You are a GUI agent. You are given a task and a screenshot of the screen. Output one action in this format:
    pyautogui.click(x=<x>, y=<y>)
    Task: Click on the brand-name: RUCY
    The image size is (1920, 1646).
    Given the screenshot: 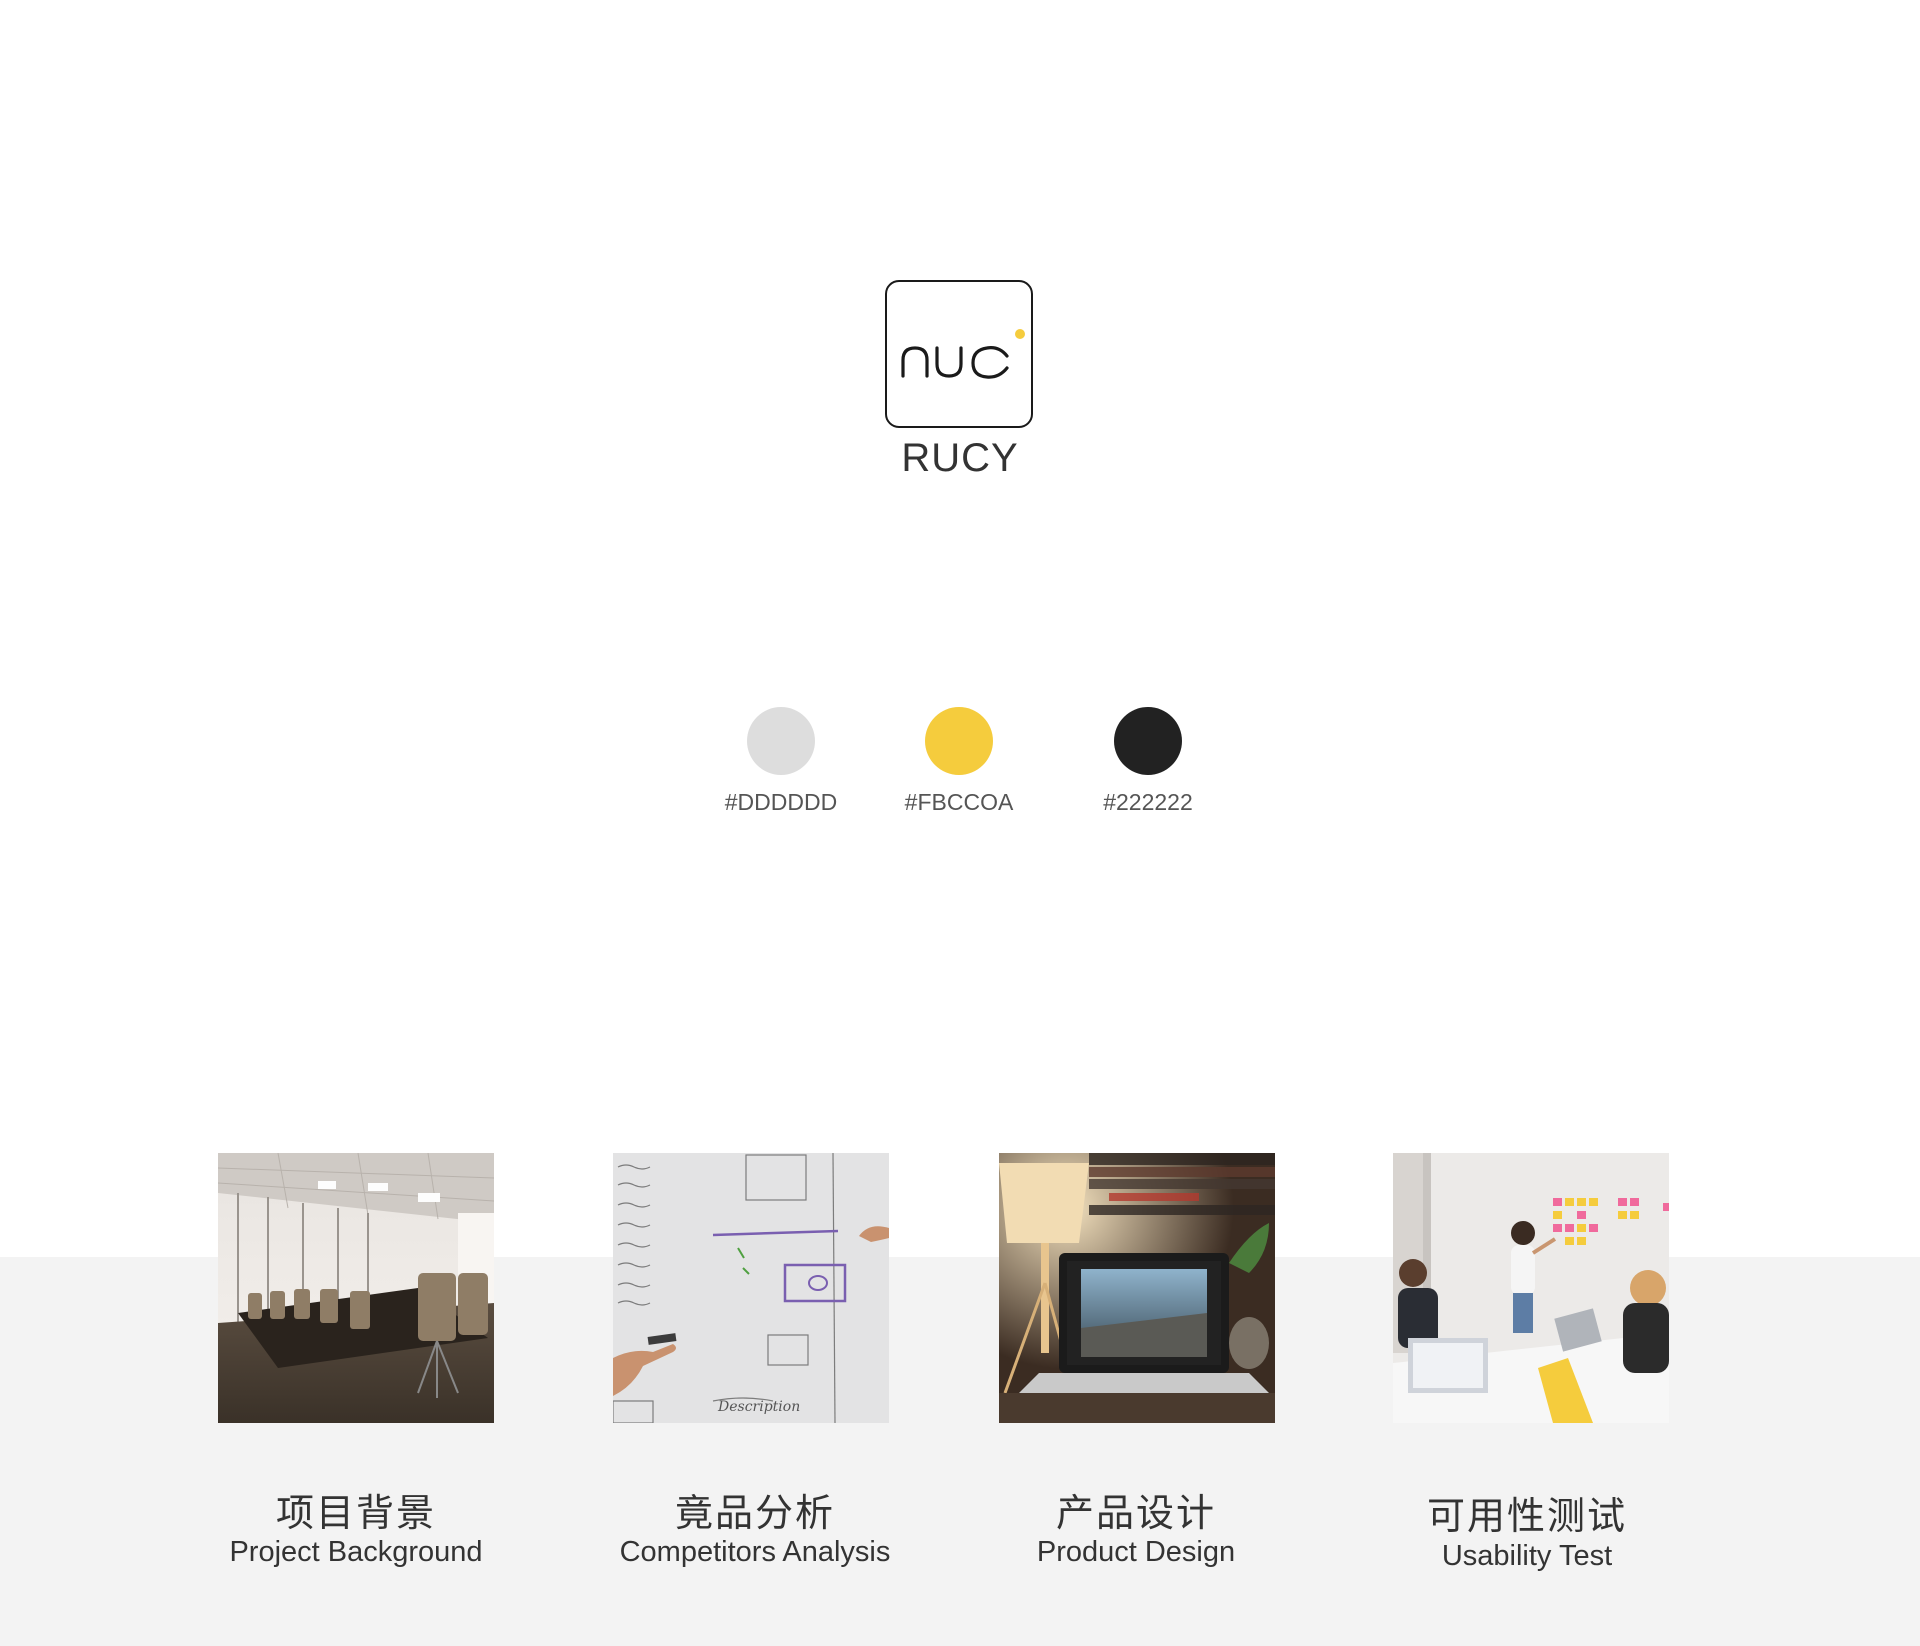 What is the action you would take?
    pyautogui.click(x=960, y=458)
    